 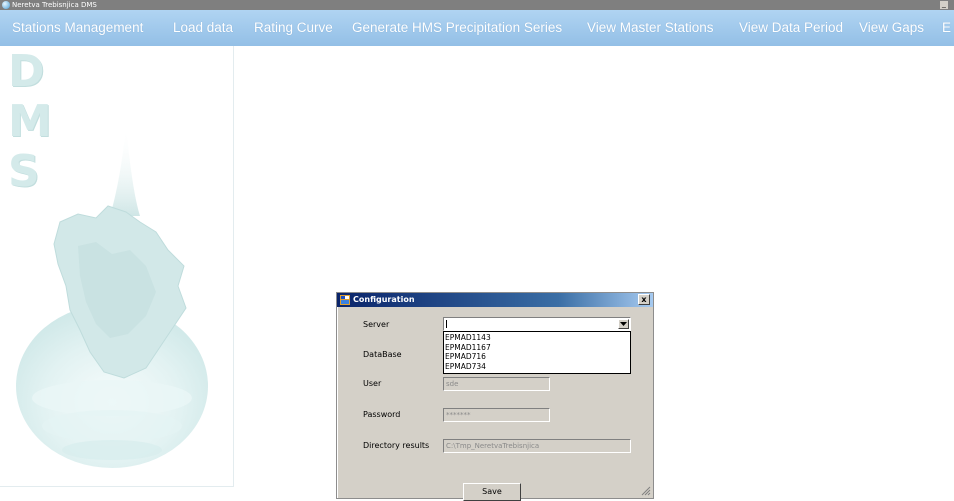 What do you see at coordinates (791, 28) in the screenshot?
I see `menu-view-data-period: View Data Period` at bounding box center [791, 28].